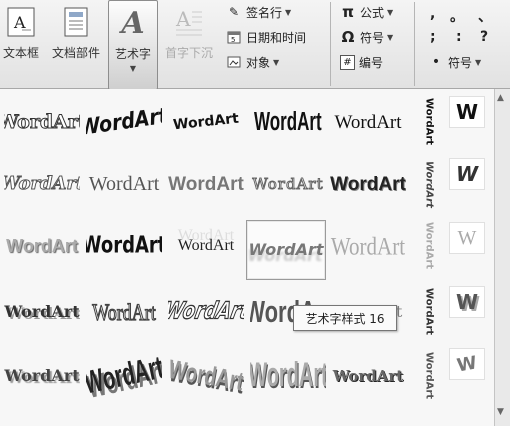 This screenshot has height=426, width=510. Describe the element at coordinates (75, 53) in the screenshot. I see `quick-parts-label: 文档部件` at that location.